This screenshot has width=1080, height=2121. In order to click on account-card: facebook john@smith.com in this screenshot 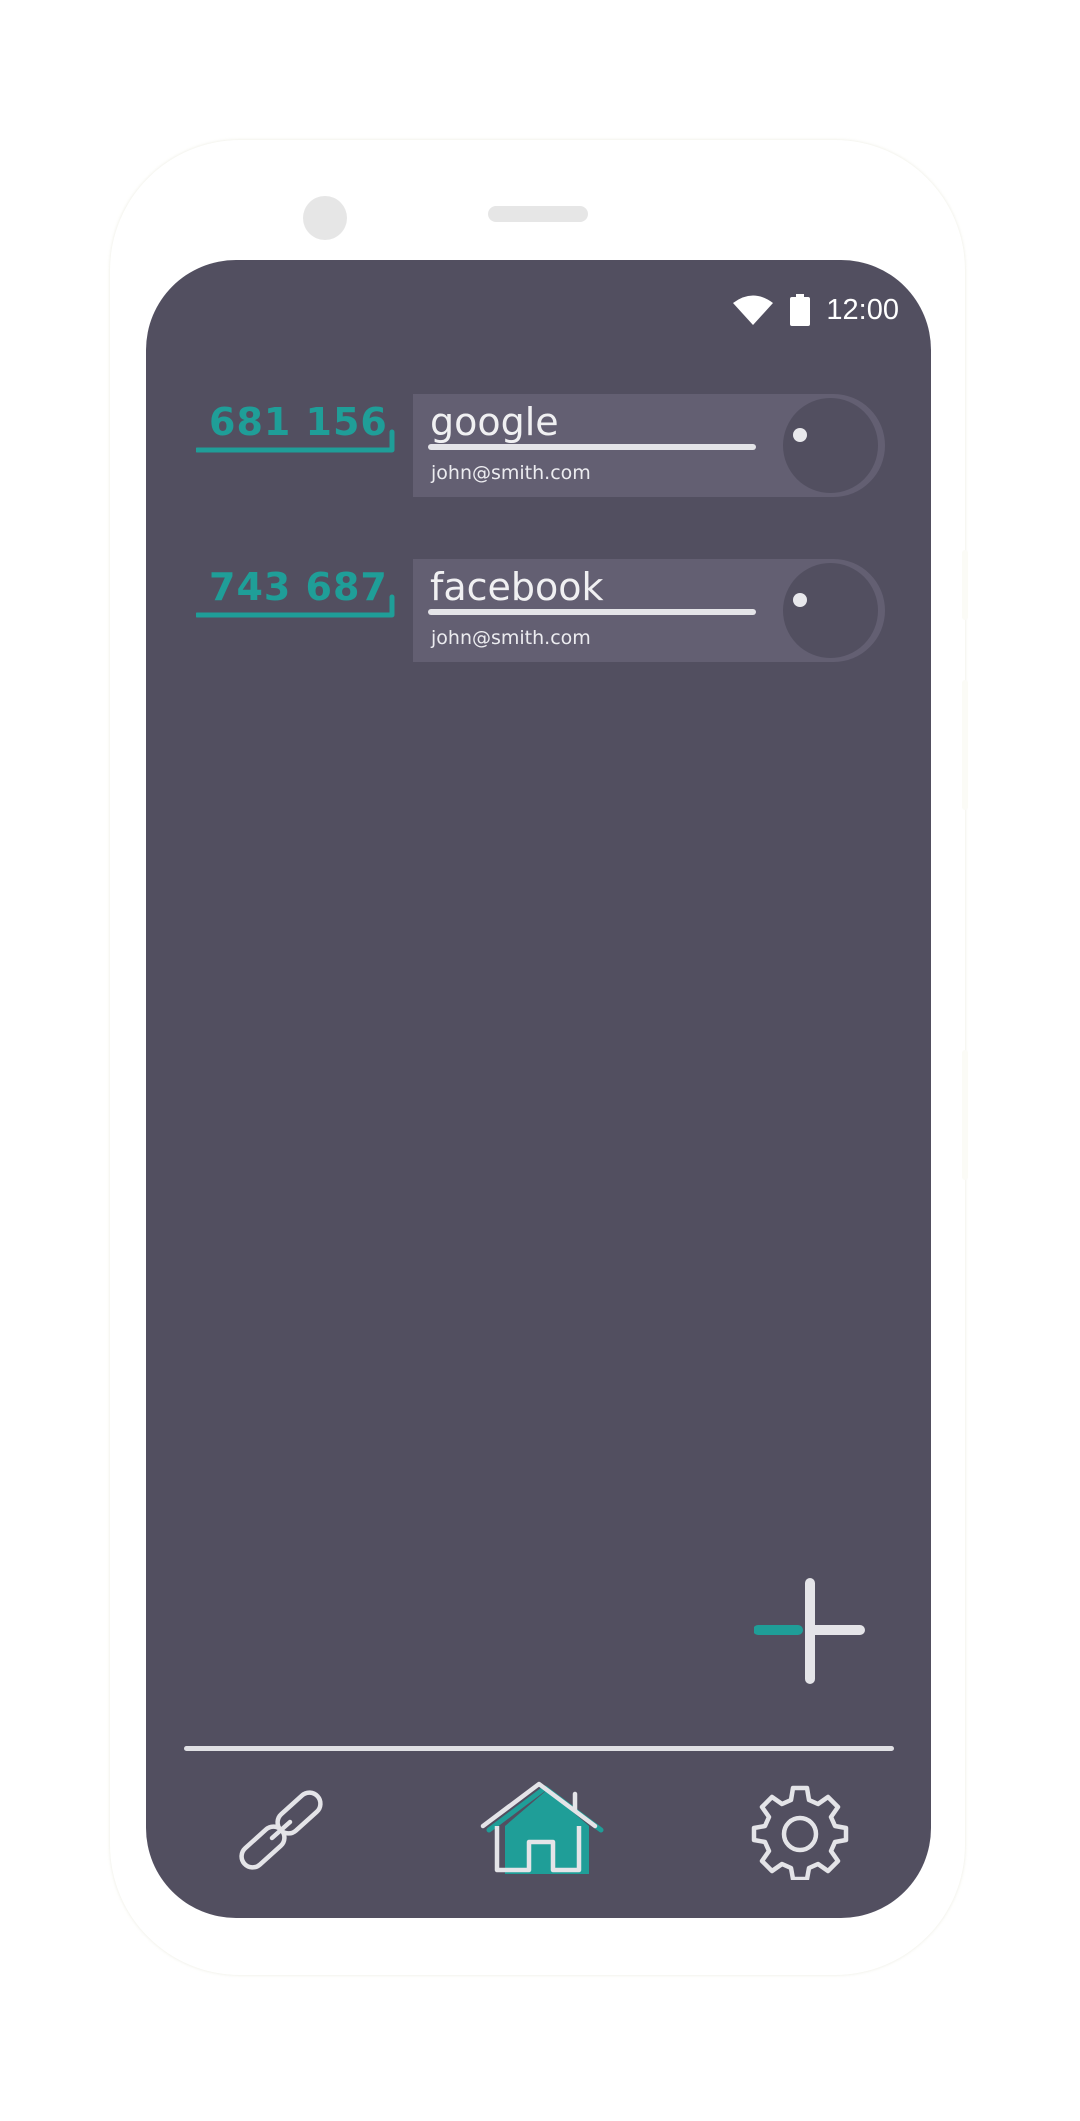, I will do `click(649, 610)`.